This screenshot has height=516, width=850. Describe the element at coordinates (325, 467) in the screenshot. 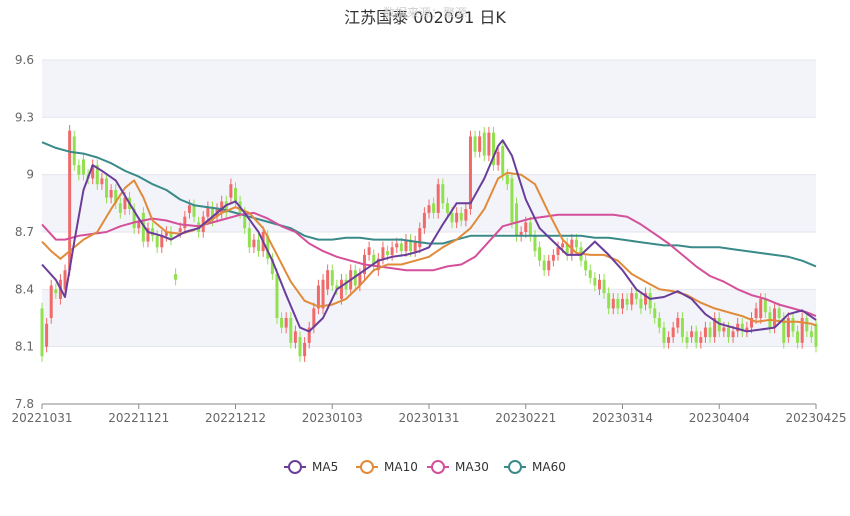

I see `legend-label: MA5` at that location.